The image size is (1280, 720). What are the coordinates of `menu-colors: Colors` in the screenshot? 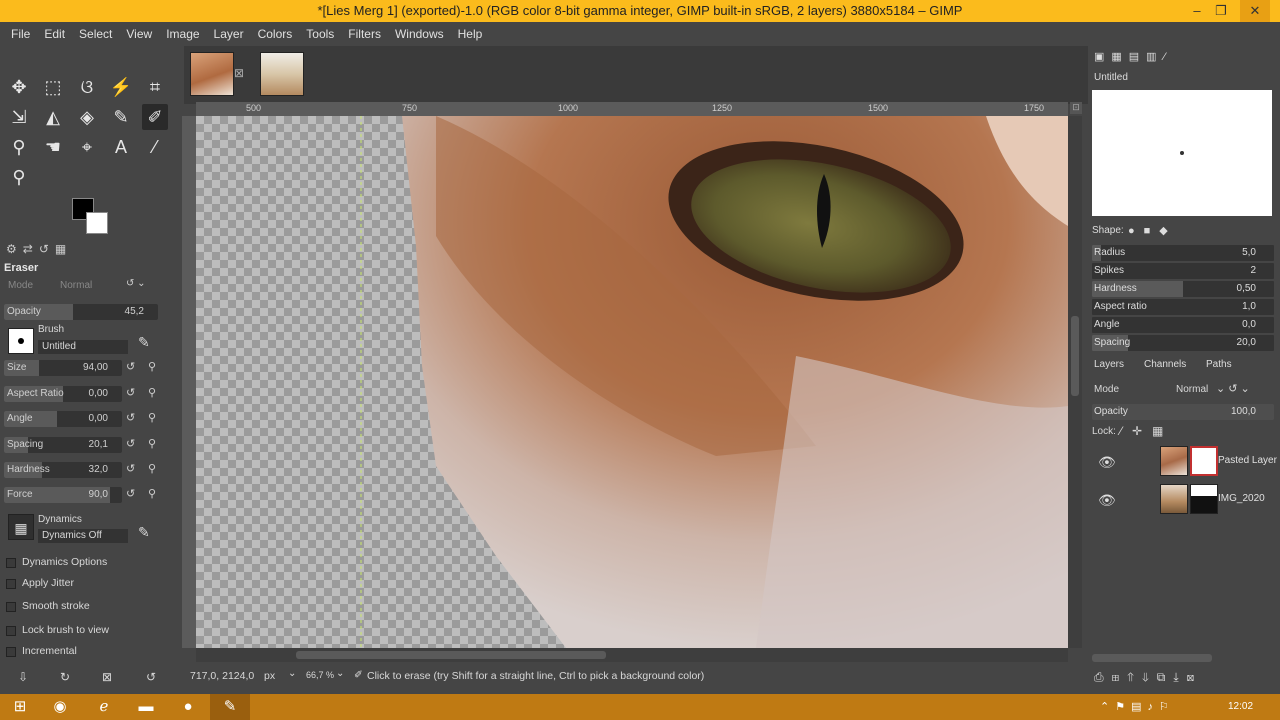 It's located at (275, 34).